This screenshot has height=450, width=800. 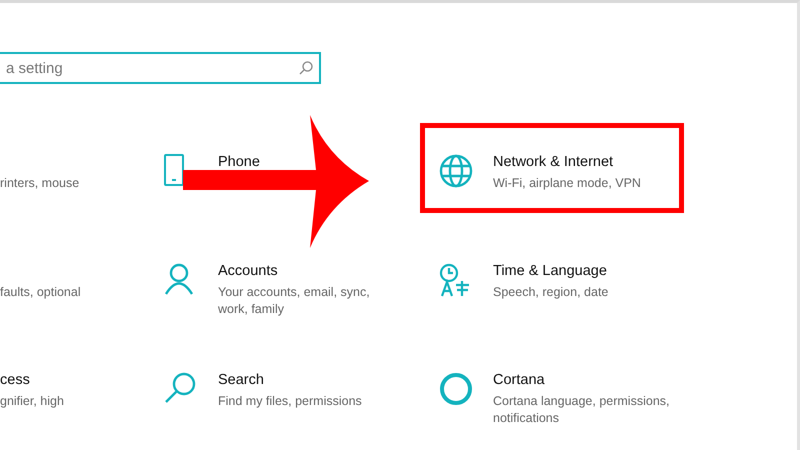 What do you see at coordinates (310, 271) in the screenshot?
I see `category-title: Accounts` at bounding box center [310, 271].